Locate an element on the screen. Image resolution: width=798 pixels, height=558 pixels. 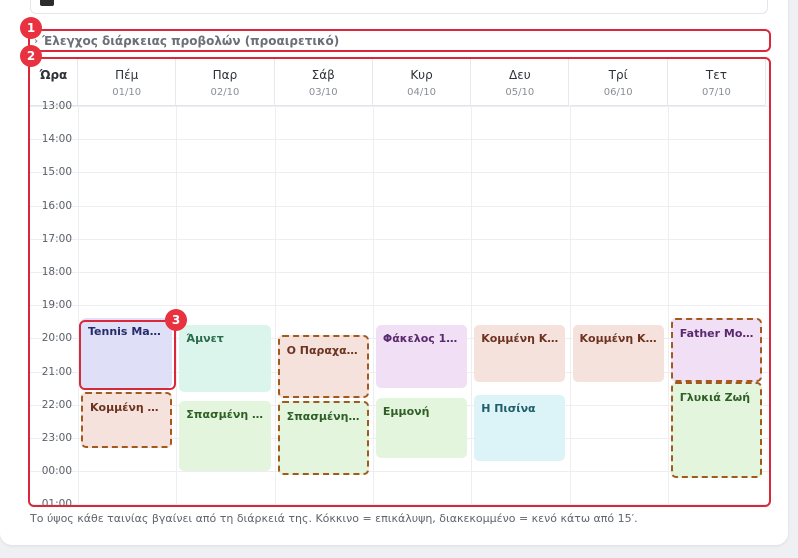
movie-event: Φάκελος 137 is located at coordinates (421, 357).